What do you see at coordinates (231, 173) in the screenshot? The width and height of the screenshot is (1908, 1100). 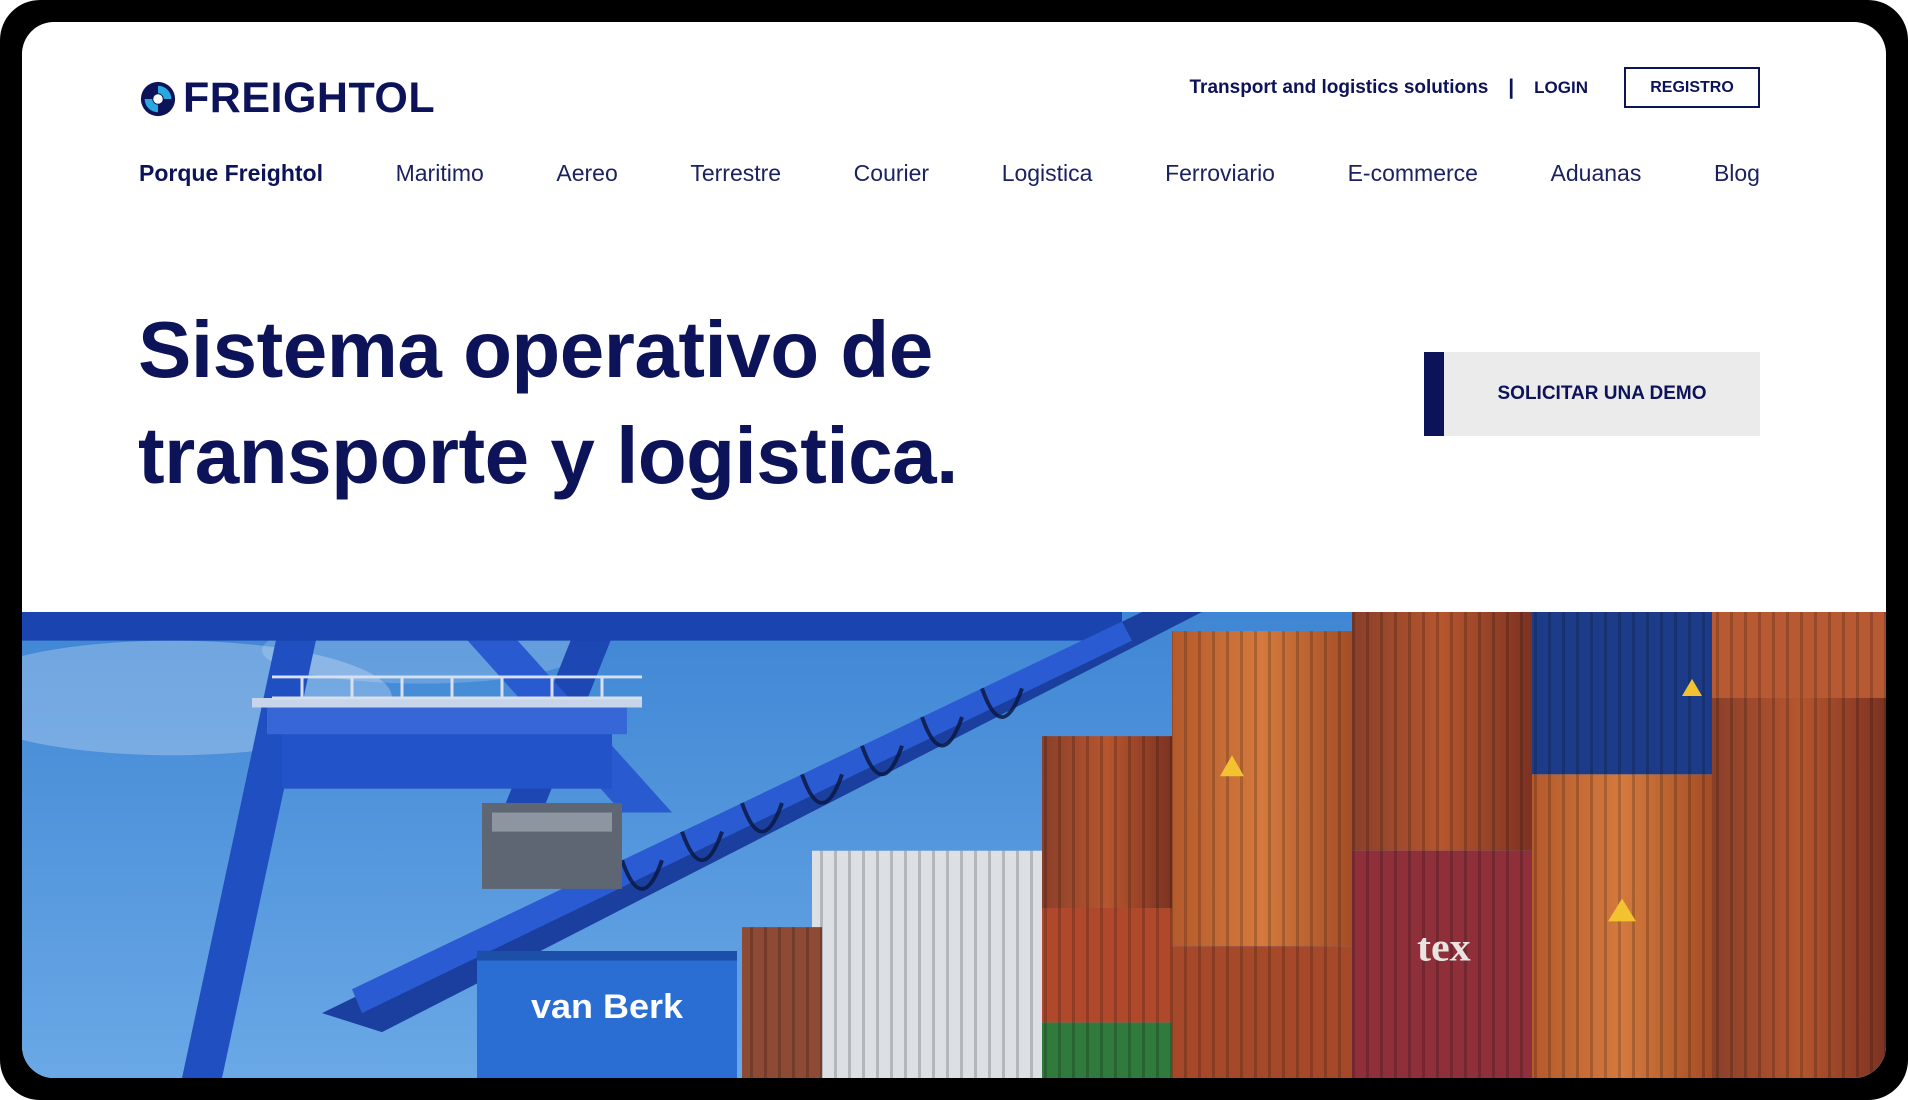 I see `nav-item-porque-freightol: Porque Freightol` at bounding box center [231, 173].